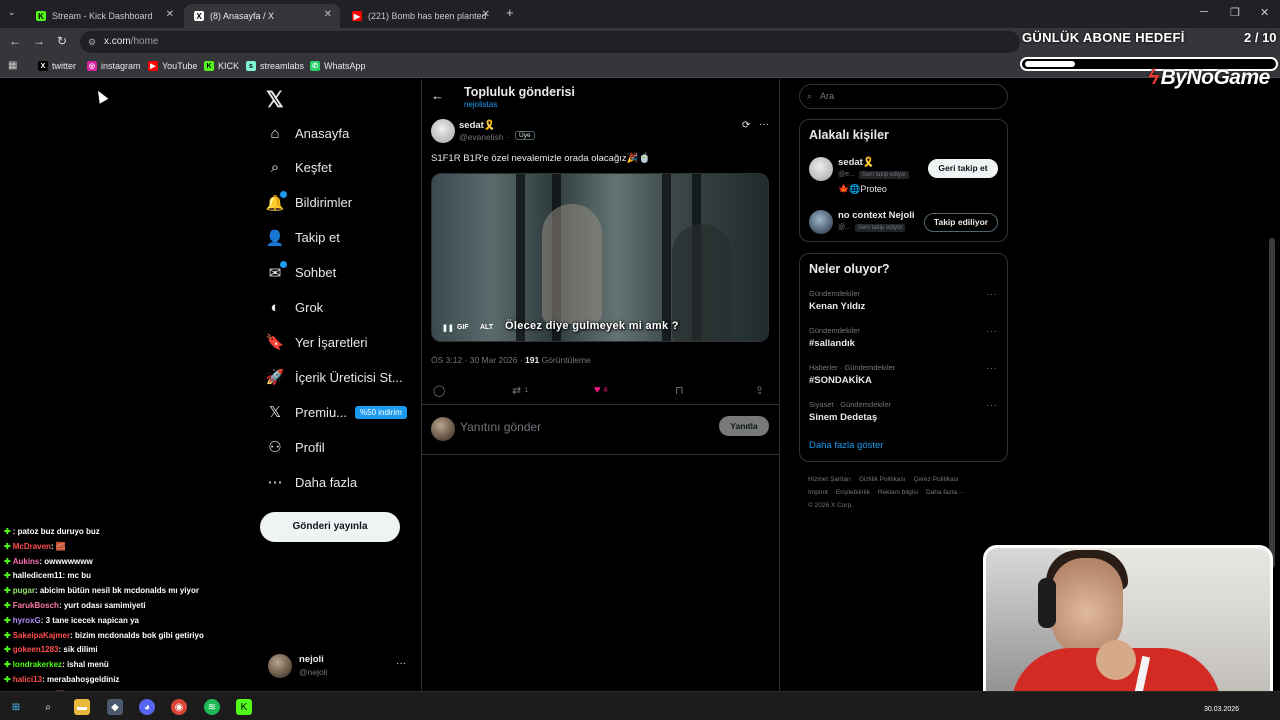  Describe the element at coordinates (759, 390) in the screenshot. I see `share-action: ⇪` at that location.